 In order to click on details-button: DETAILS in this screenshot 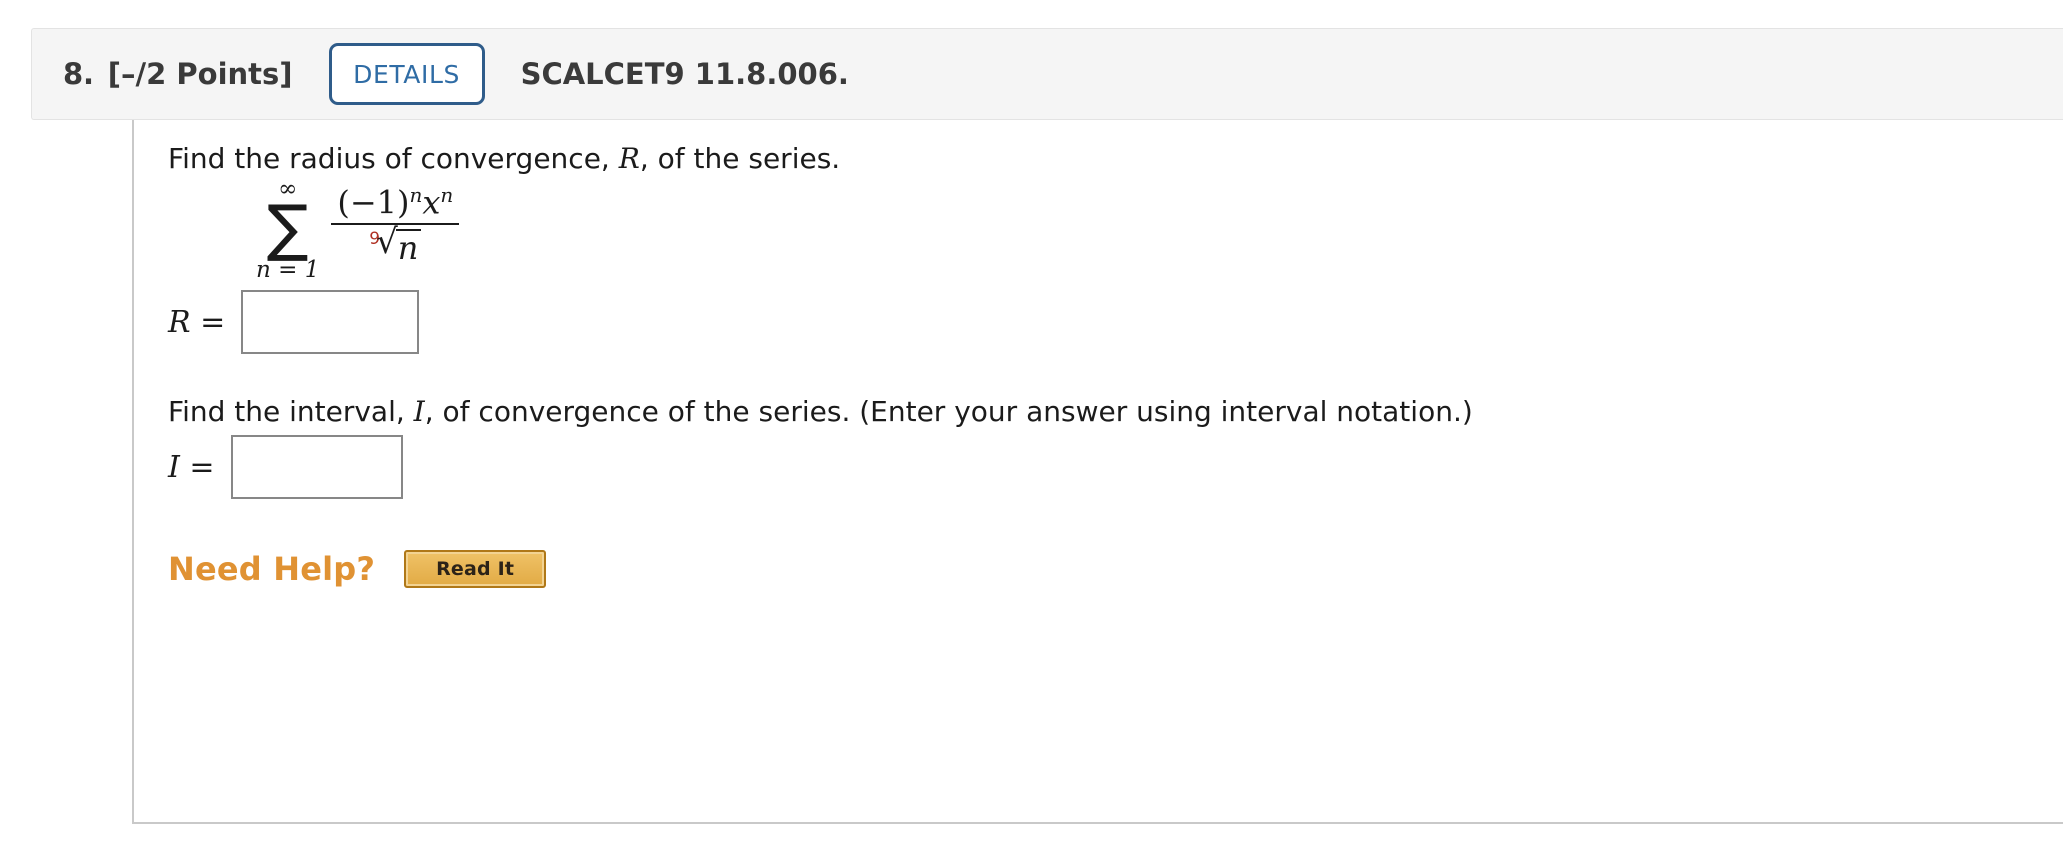, I will do `click(406, 74)`.